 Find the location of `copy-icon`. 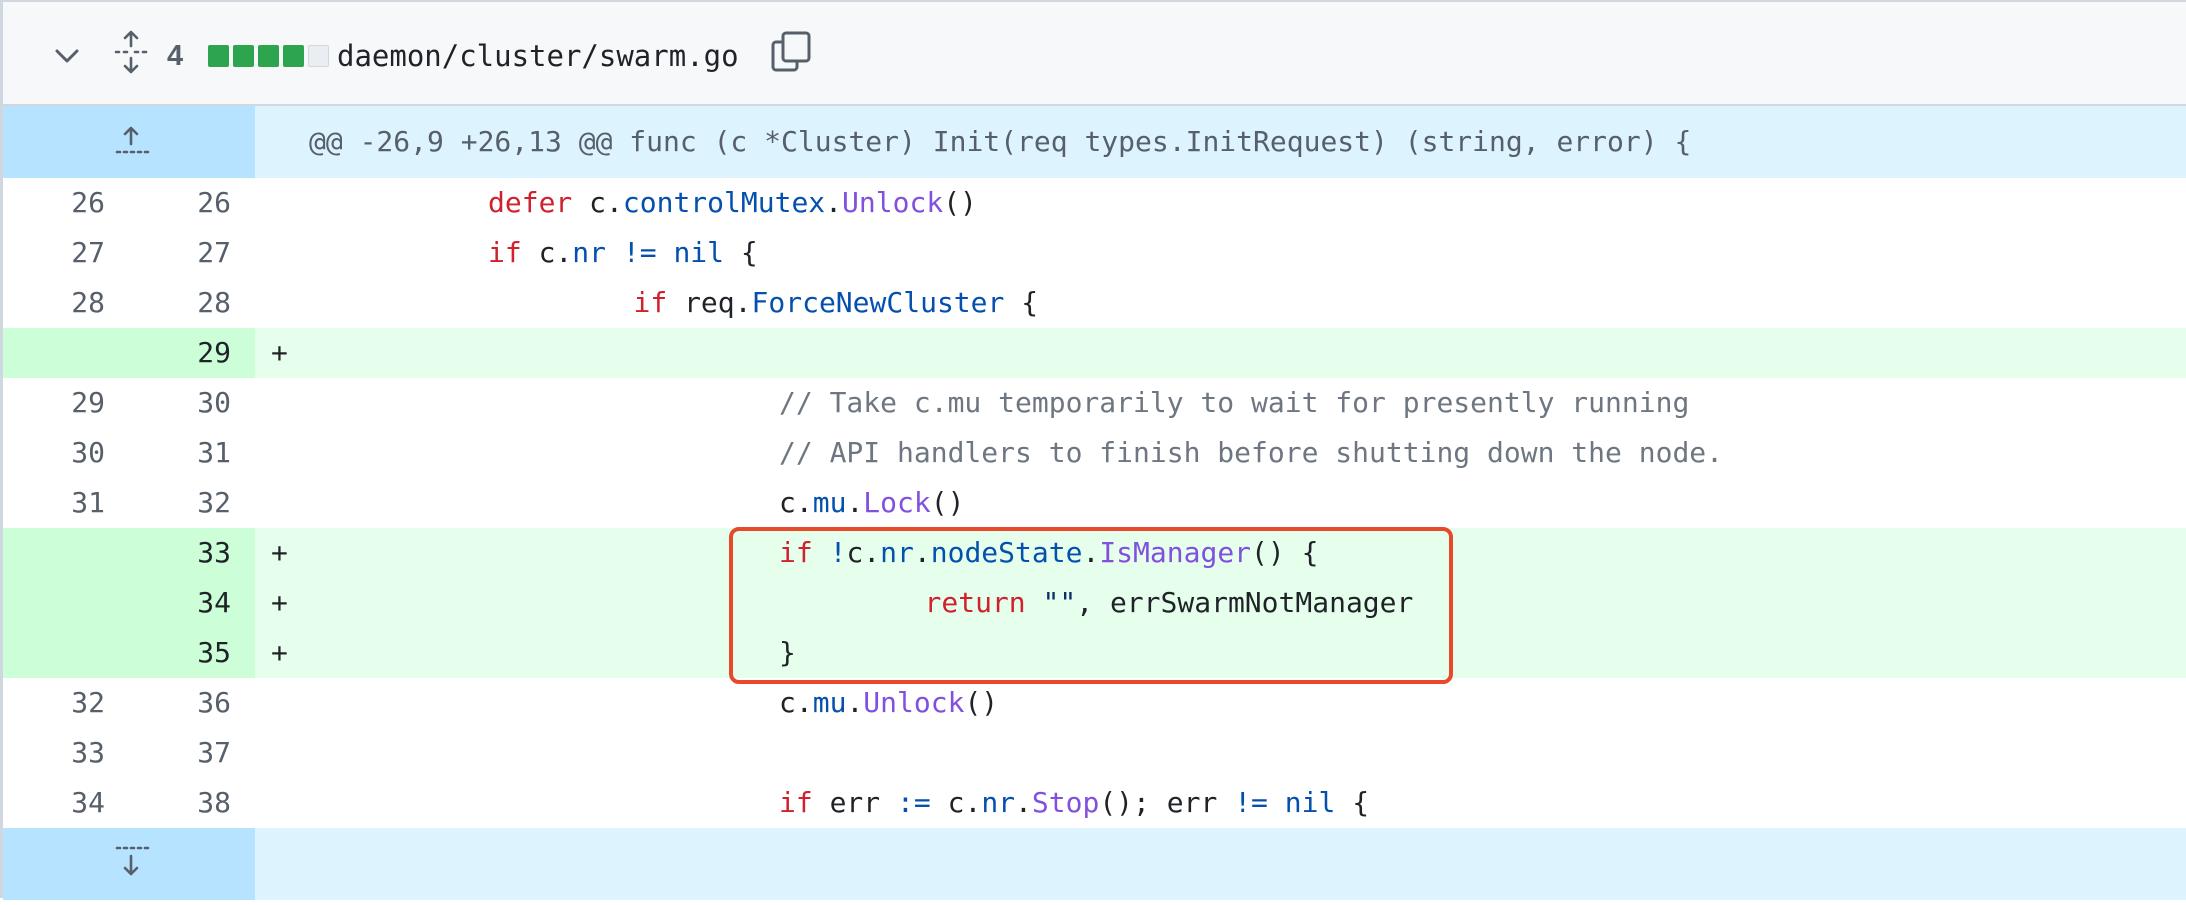

copy-icon is located at coordinates (791, 52).